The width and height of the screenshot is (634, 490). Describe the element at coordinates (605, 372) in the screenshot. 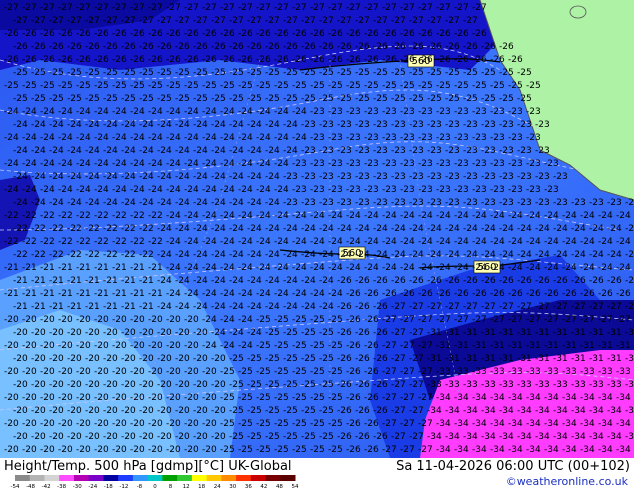

I see `temperature-label: -33` at that location.